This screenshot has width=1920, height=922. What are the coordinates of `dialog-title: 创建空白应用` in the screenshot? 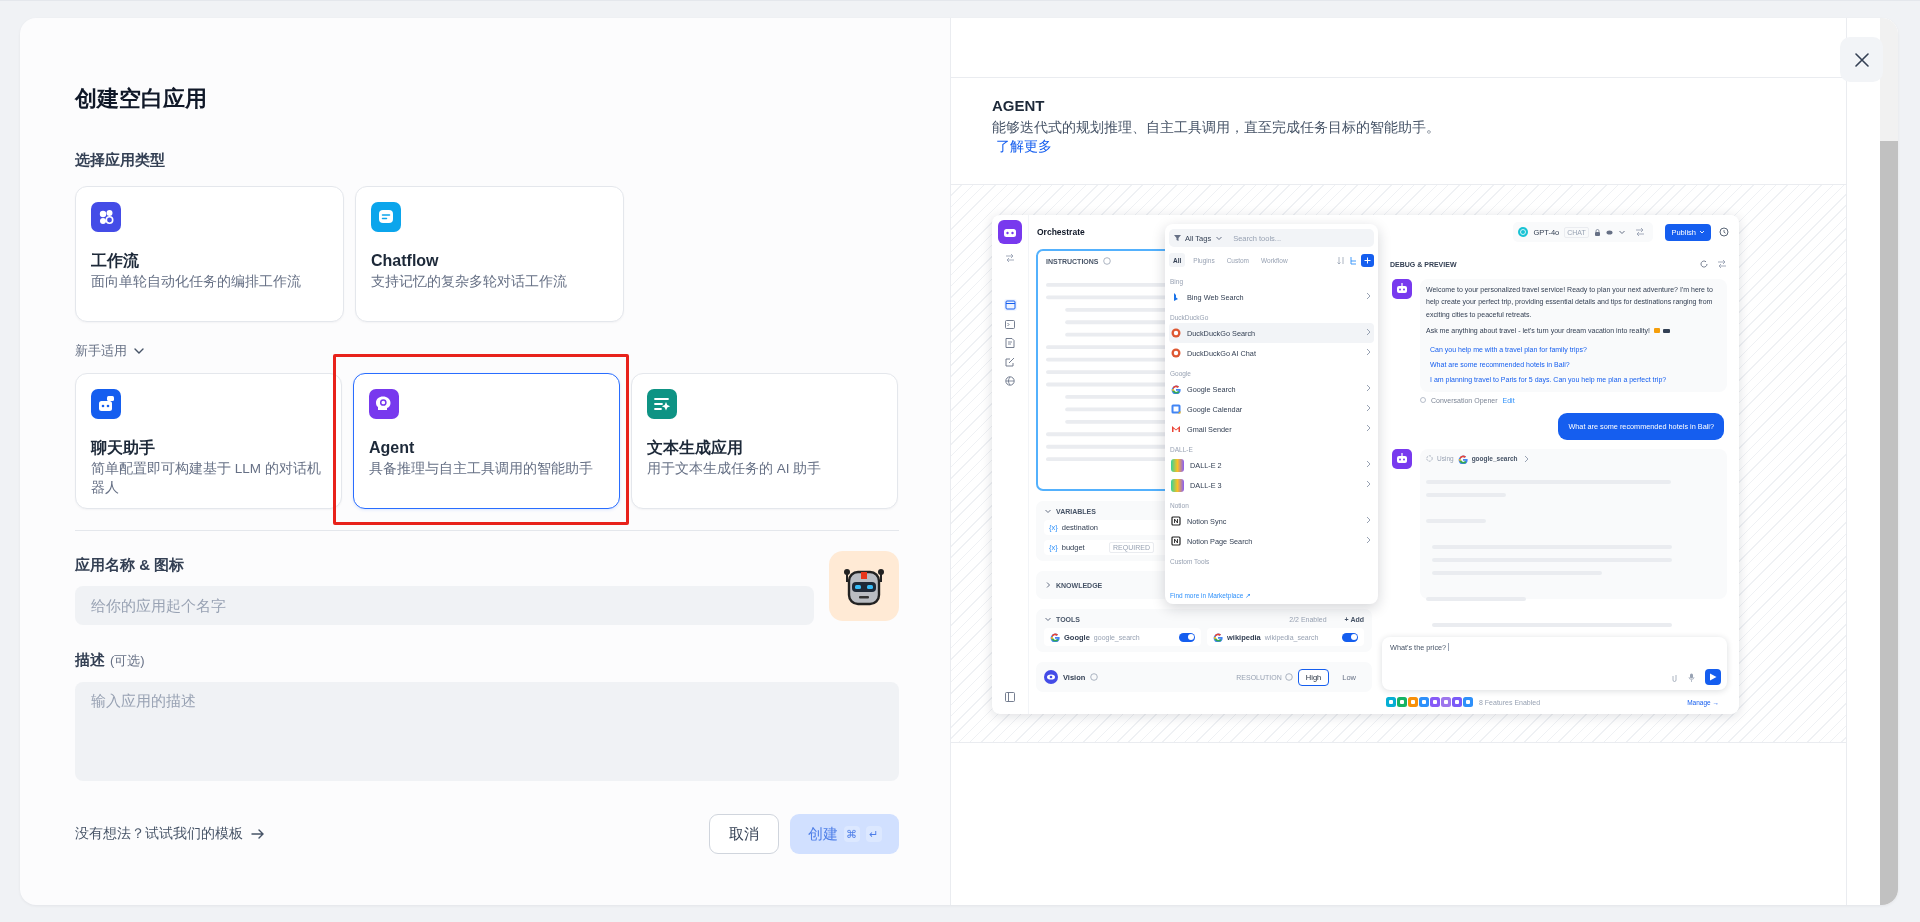 It's located at (141, 99).